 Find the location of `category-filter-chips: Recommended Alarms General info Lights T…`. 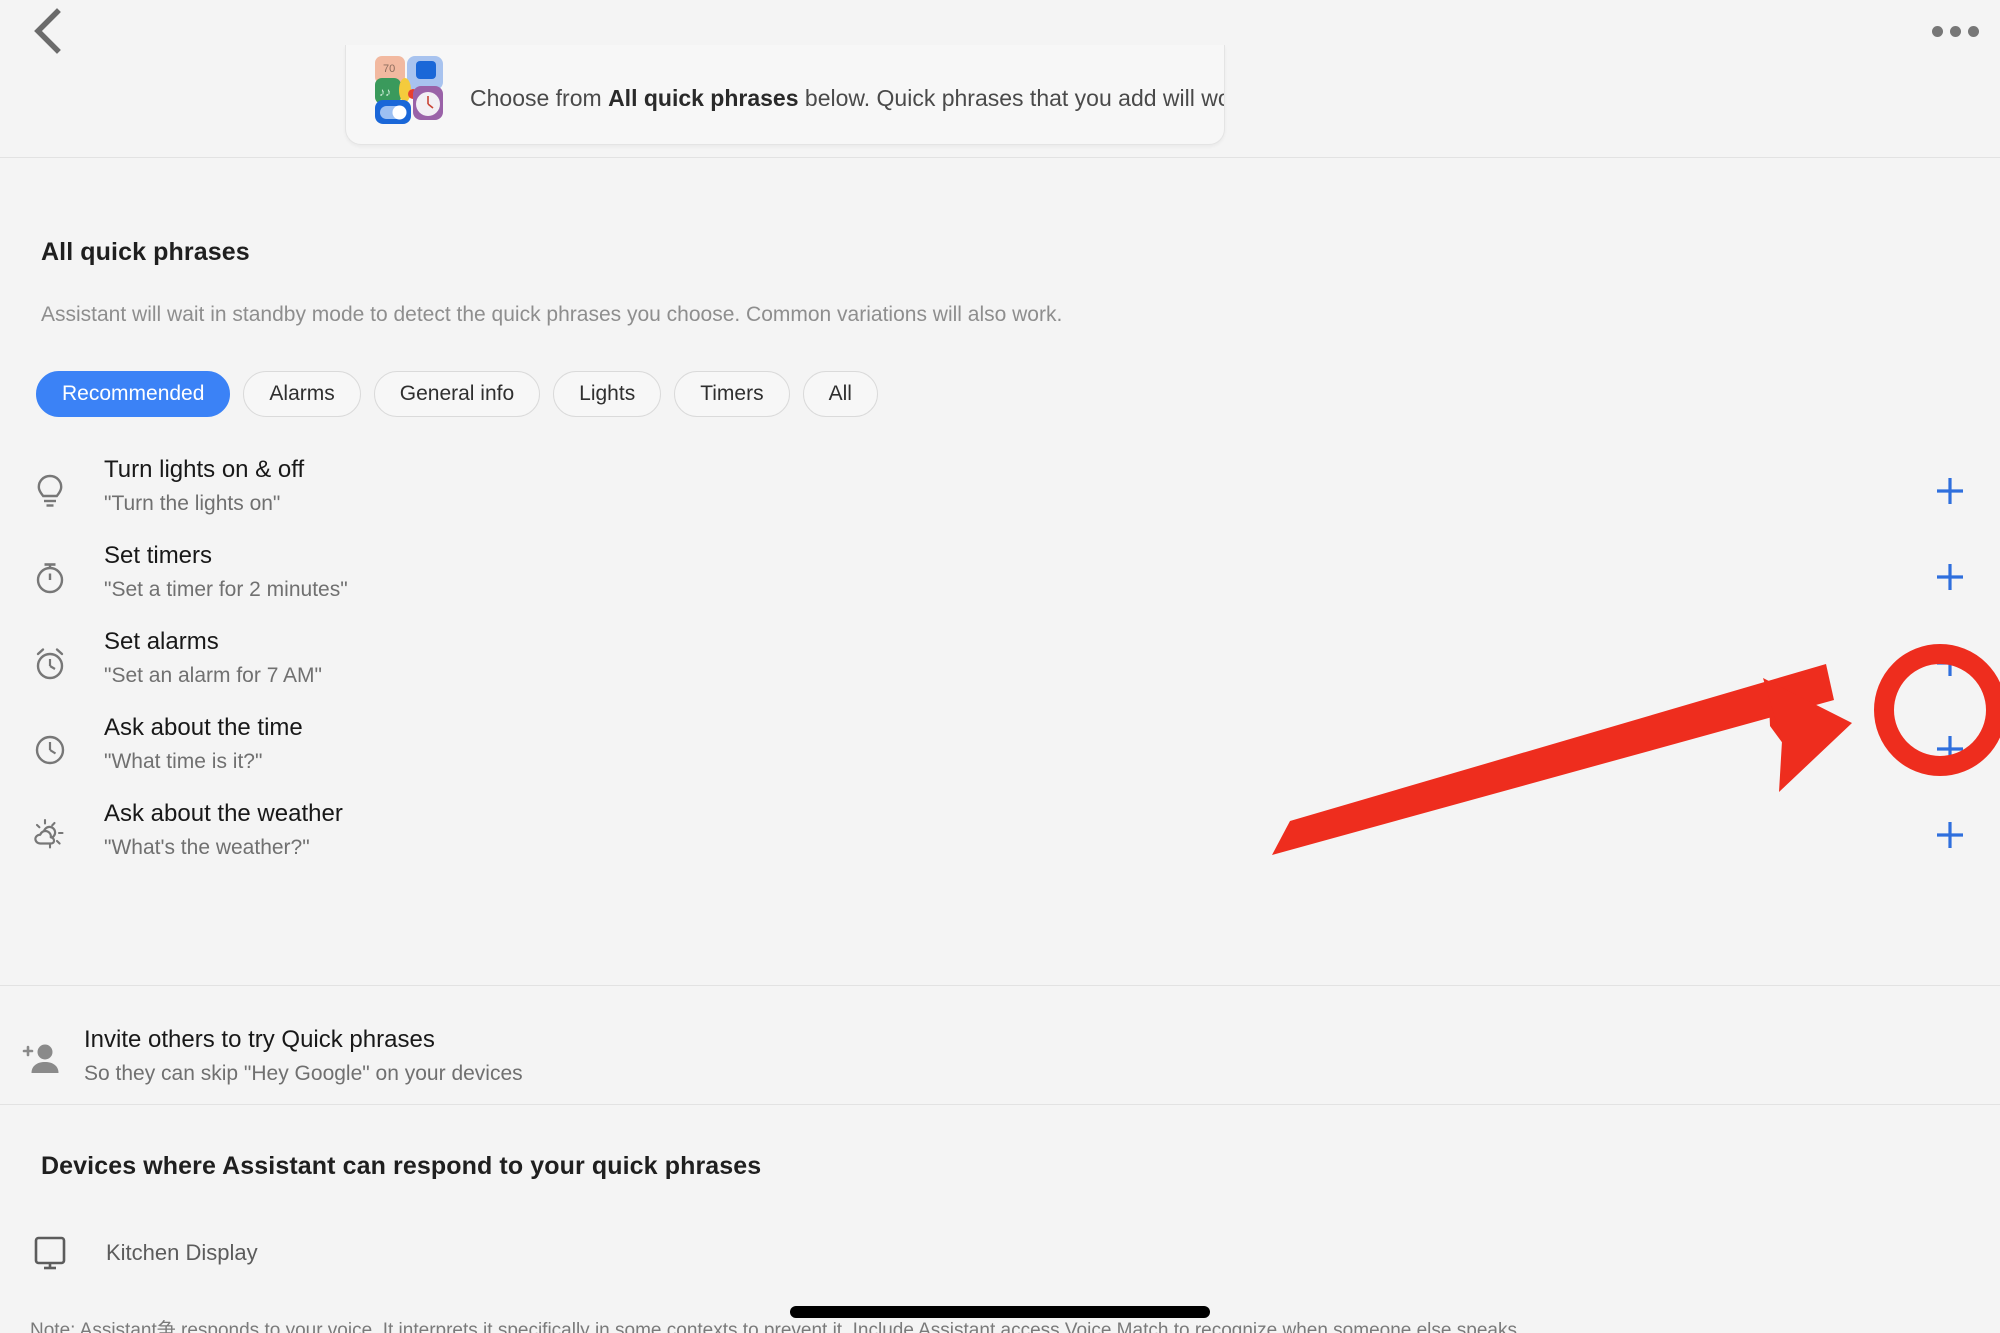

category-filter-chips: Recommended Alarms General info Lights T… is located at coordinates (457, 394).